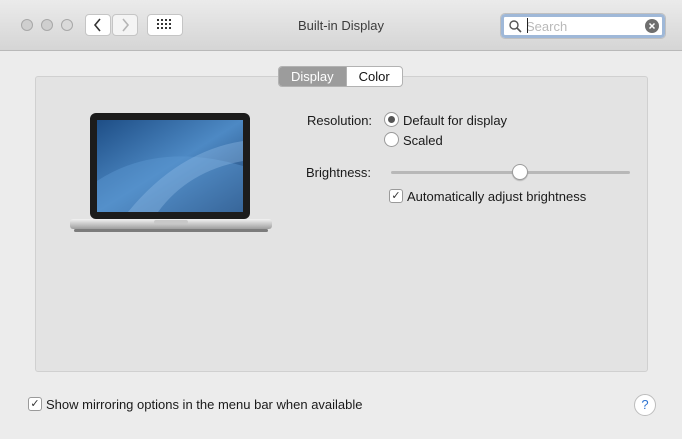  What do you see at coordinates (341, 25) in the screenshot?
I see `title-bar: Built-in Display` at bounding box center [341, 25].